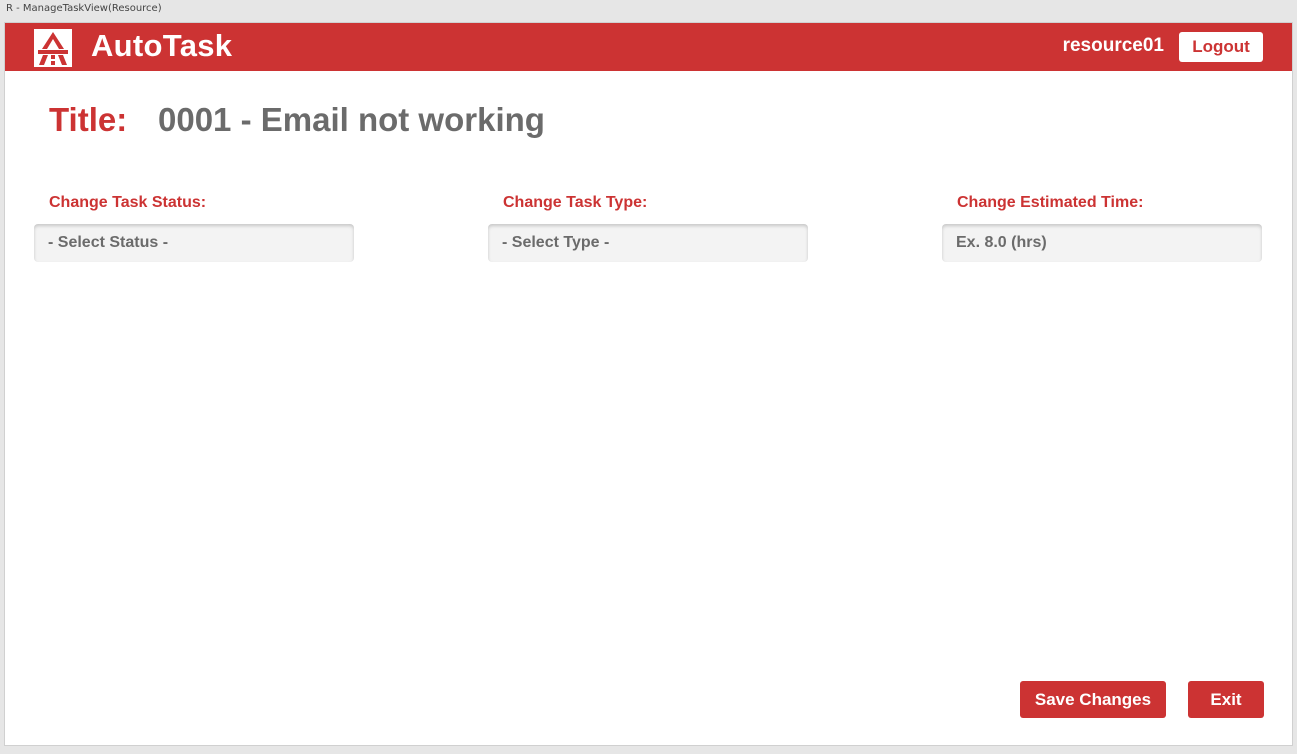  What do you see at coordinates (648, 47) in the screenshot?
I see `app-header: AutoTask resource01 Logout` at bounding box center [648, 47].